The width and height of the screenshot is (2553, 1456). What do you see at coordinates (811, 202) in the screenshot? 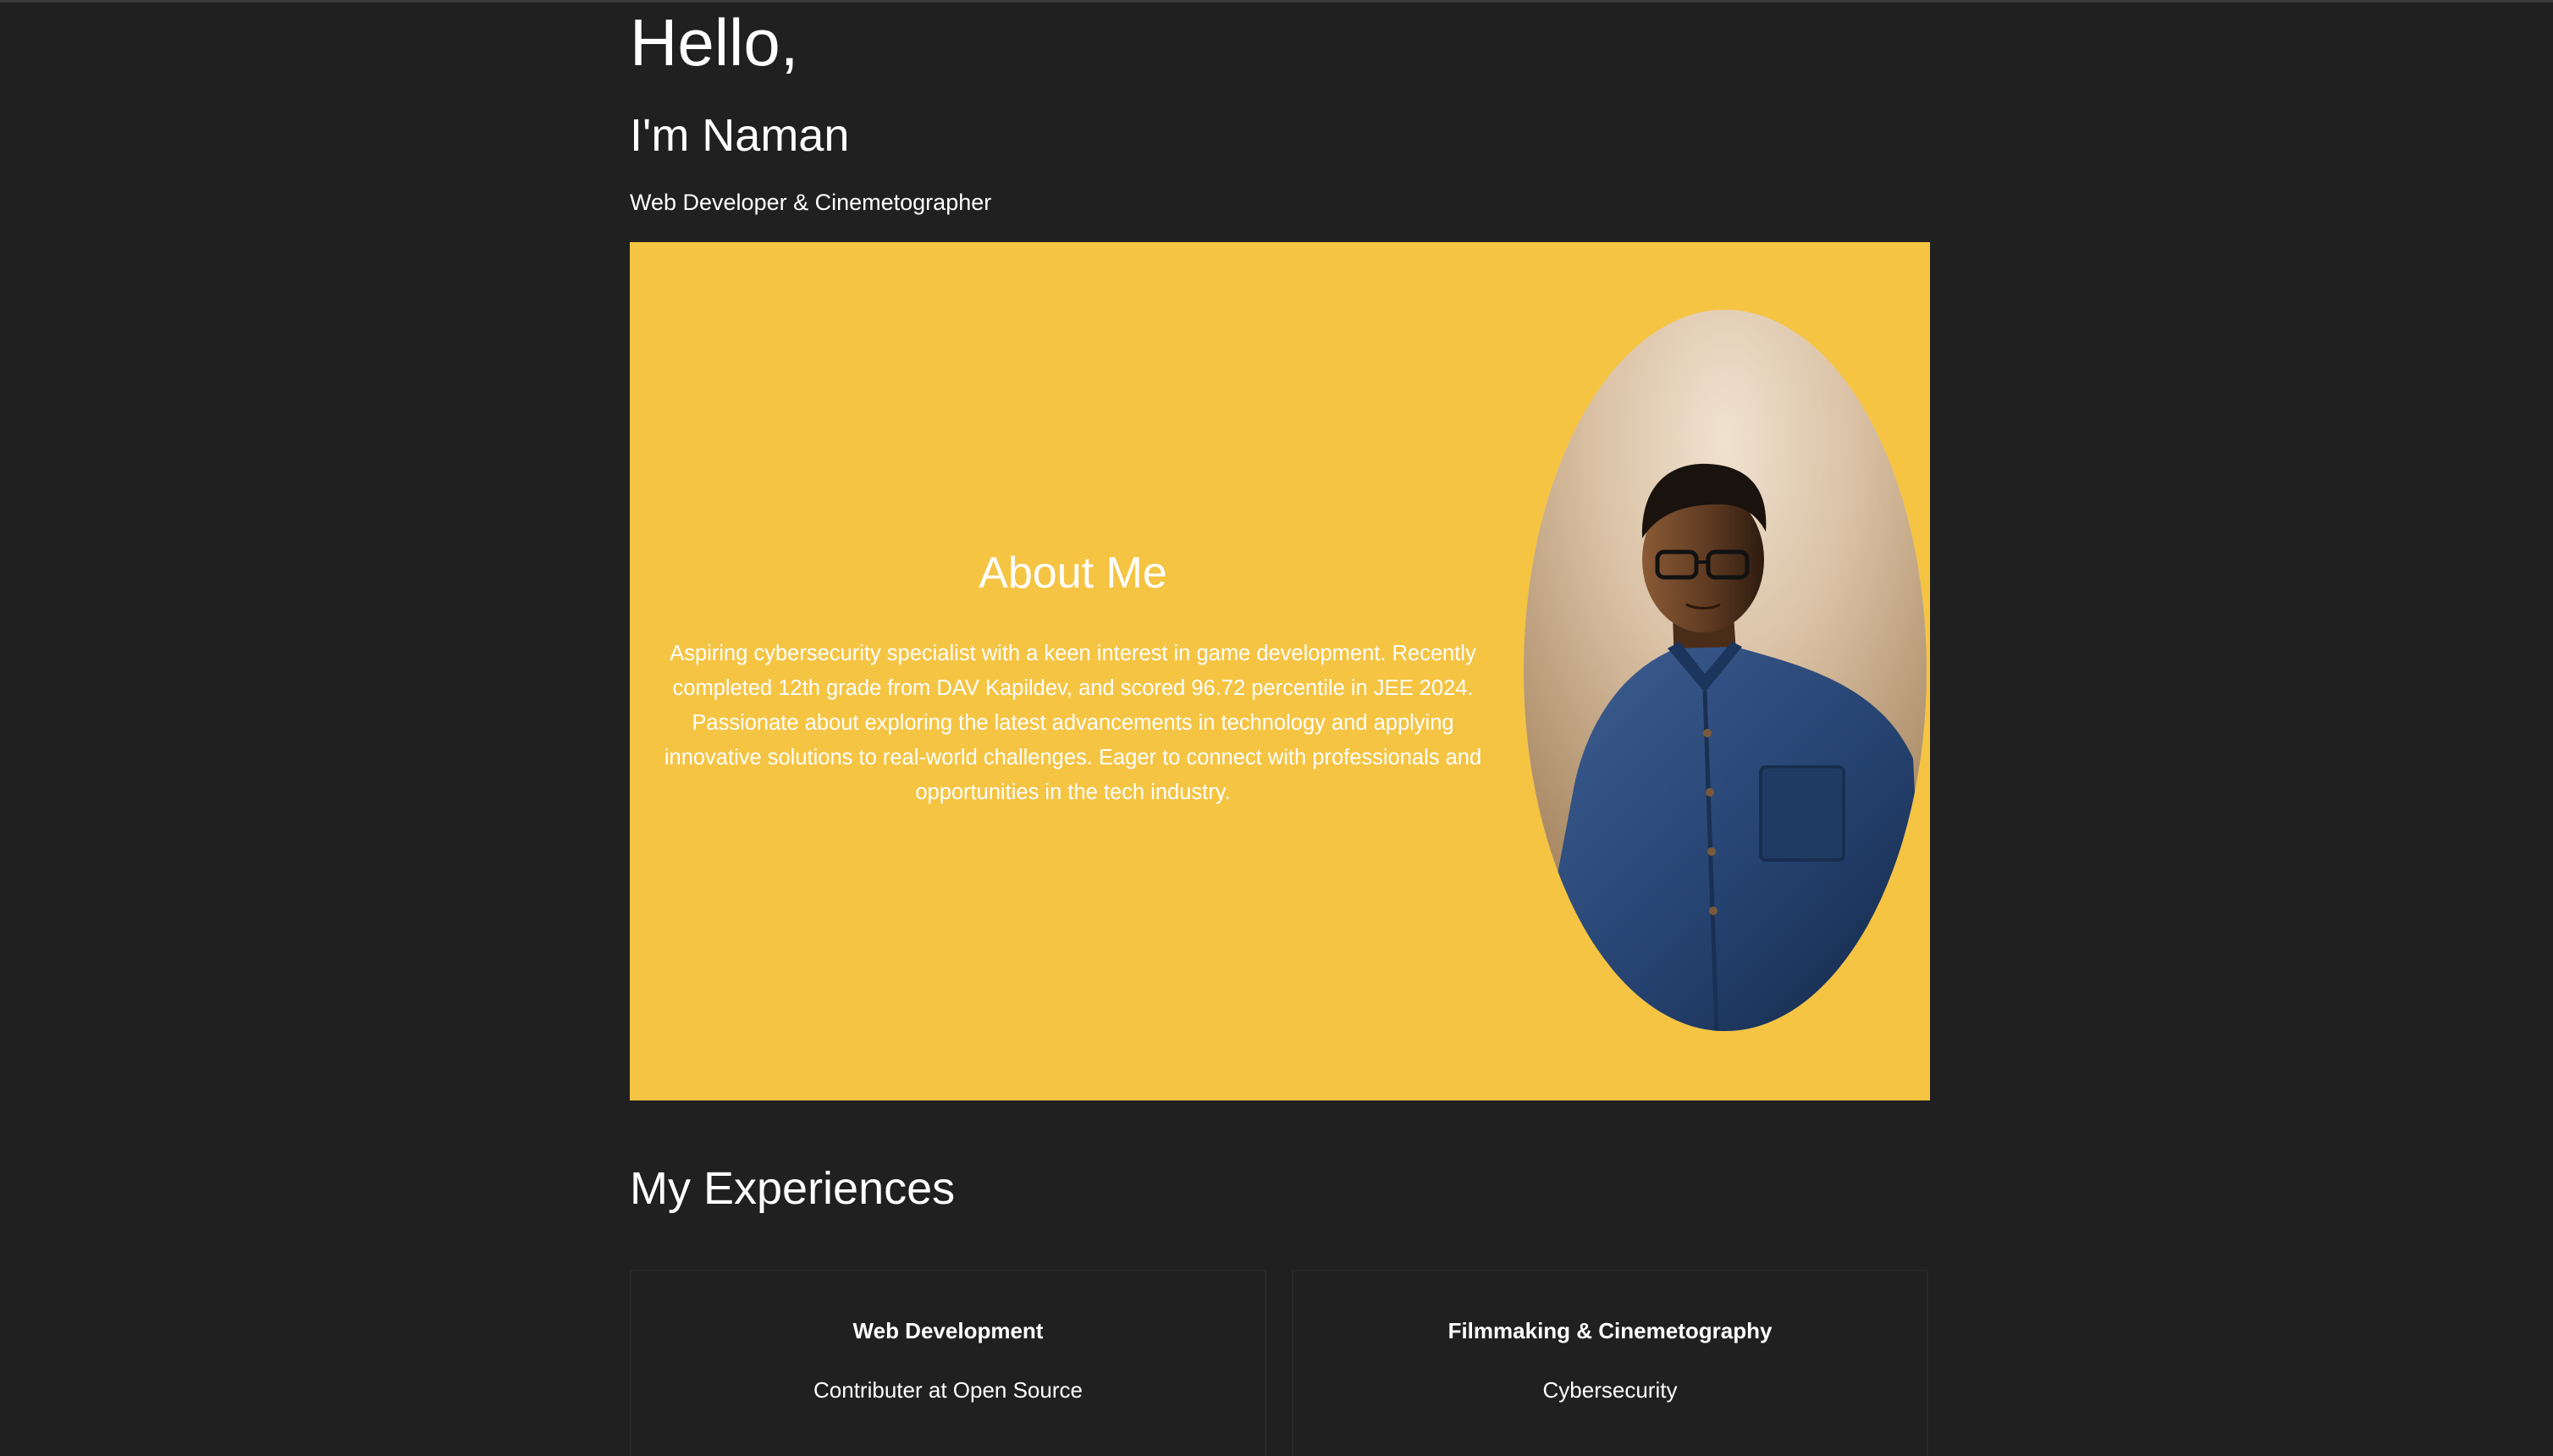
I see `tagline: Web Developer & Cinemetographer` at bounding box center [811, 202].